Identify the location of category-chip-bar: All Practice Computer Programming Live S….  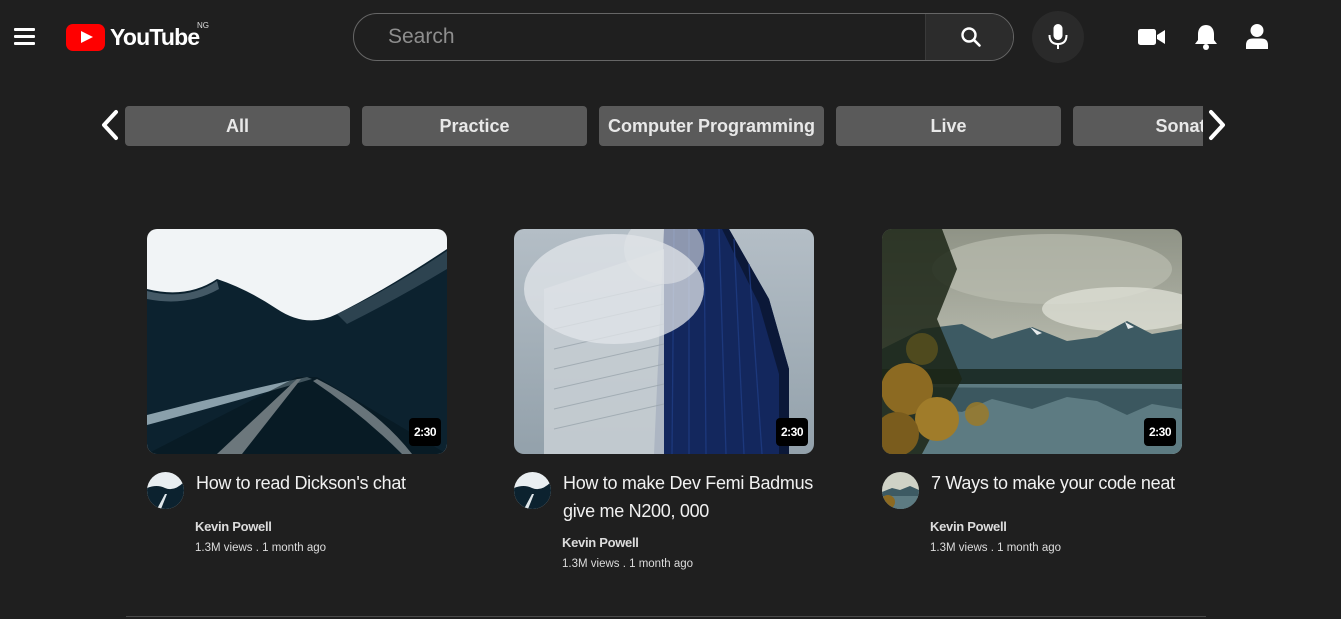
(666, 125).